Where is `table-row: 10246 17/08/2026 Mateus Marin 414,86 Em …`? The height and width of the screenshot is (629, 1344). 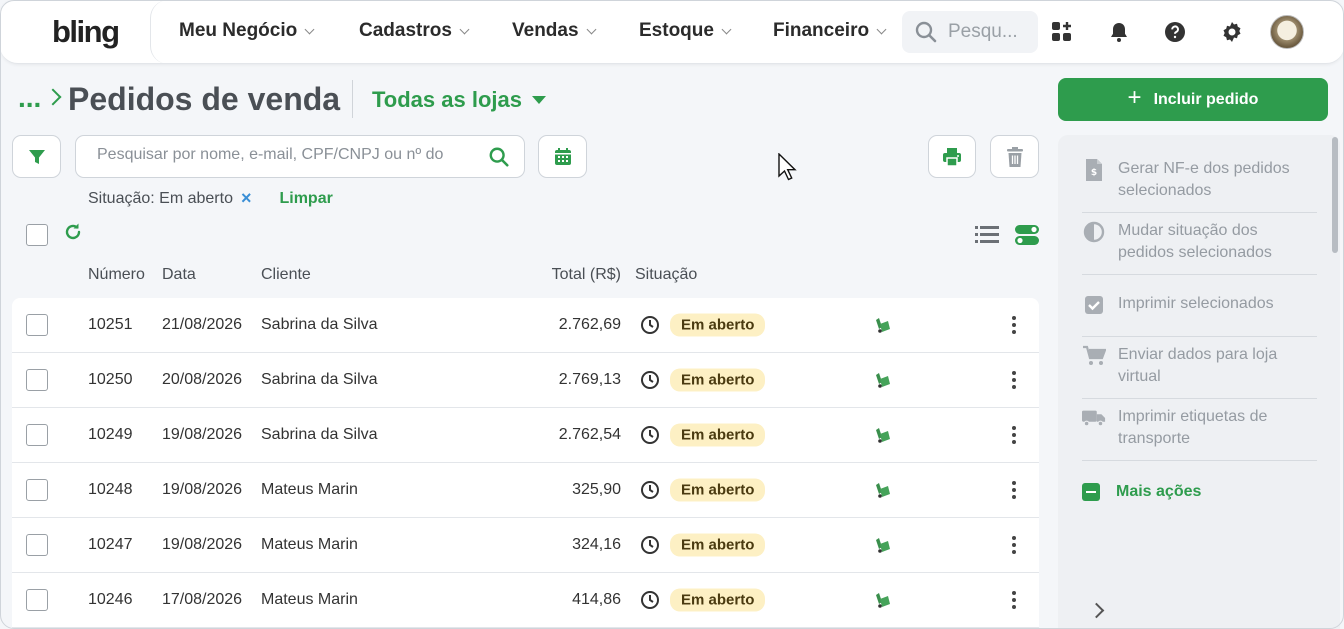 table-row: 10246 17/08/2026 Mateus Marin 414,86 Em … is located at coordinates (525, 600).